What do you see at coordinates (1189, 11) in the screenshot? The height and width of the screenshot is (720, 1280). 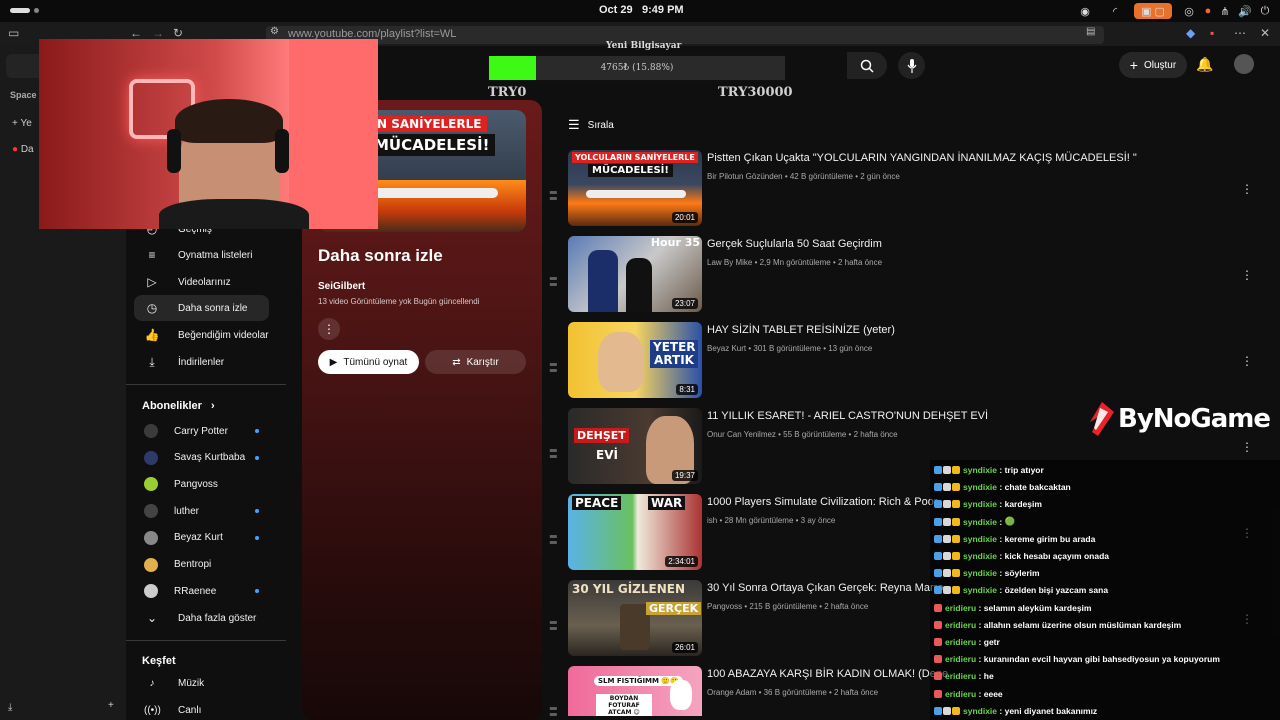 I see `camera-icon: ◎` at bounding box center [1189, 11].